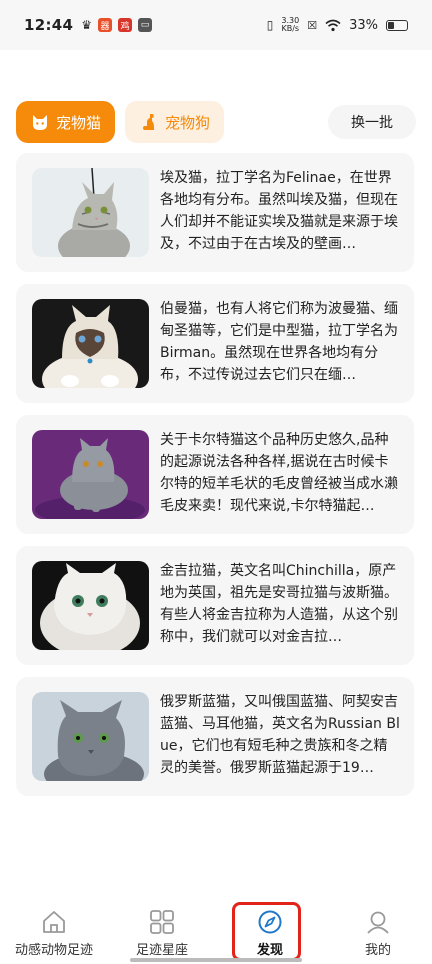 This screenshot has height=964, width=432. I want to click on refresh-button: 换一批, so click(372, 122).